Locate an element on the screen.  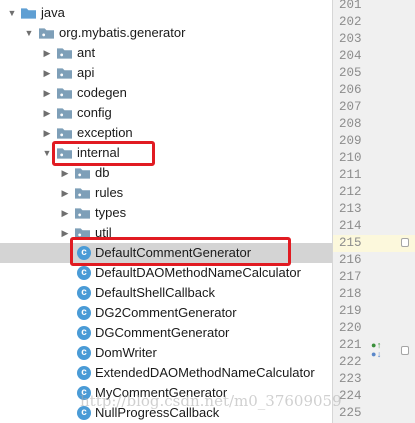
line-number: 217 is located at coordinates (350, 277).